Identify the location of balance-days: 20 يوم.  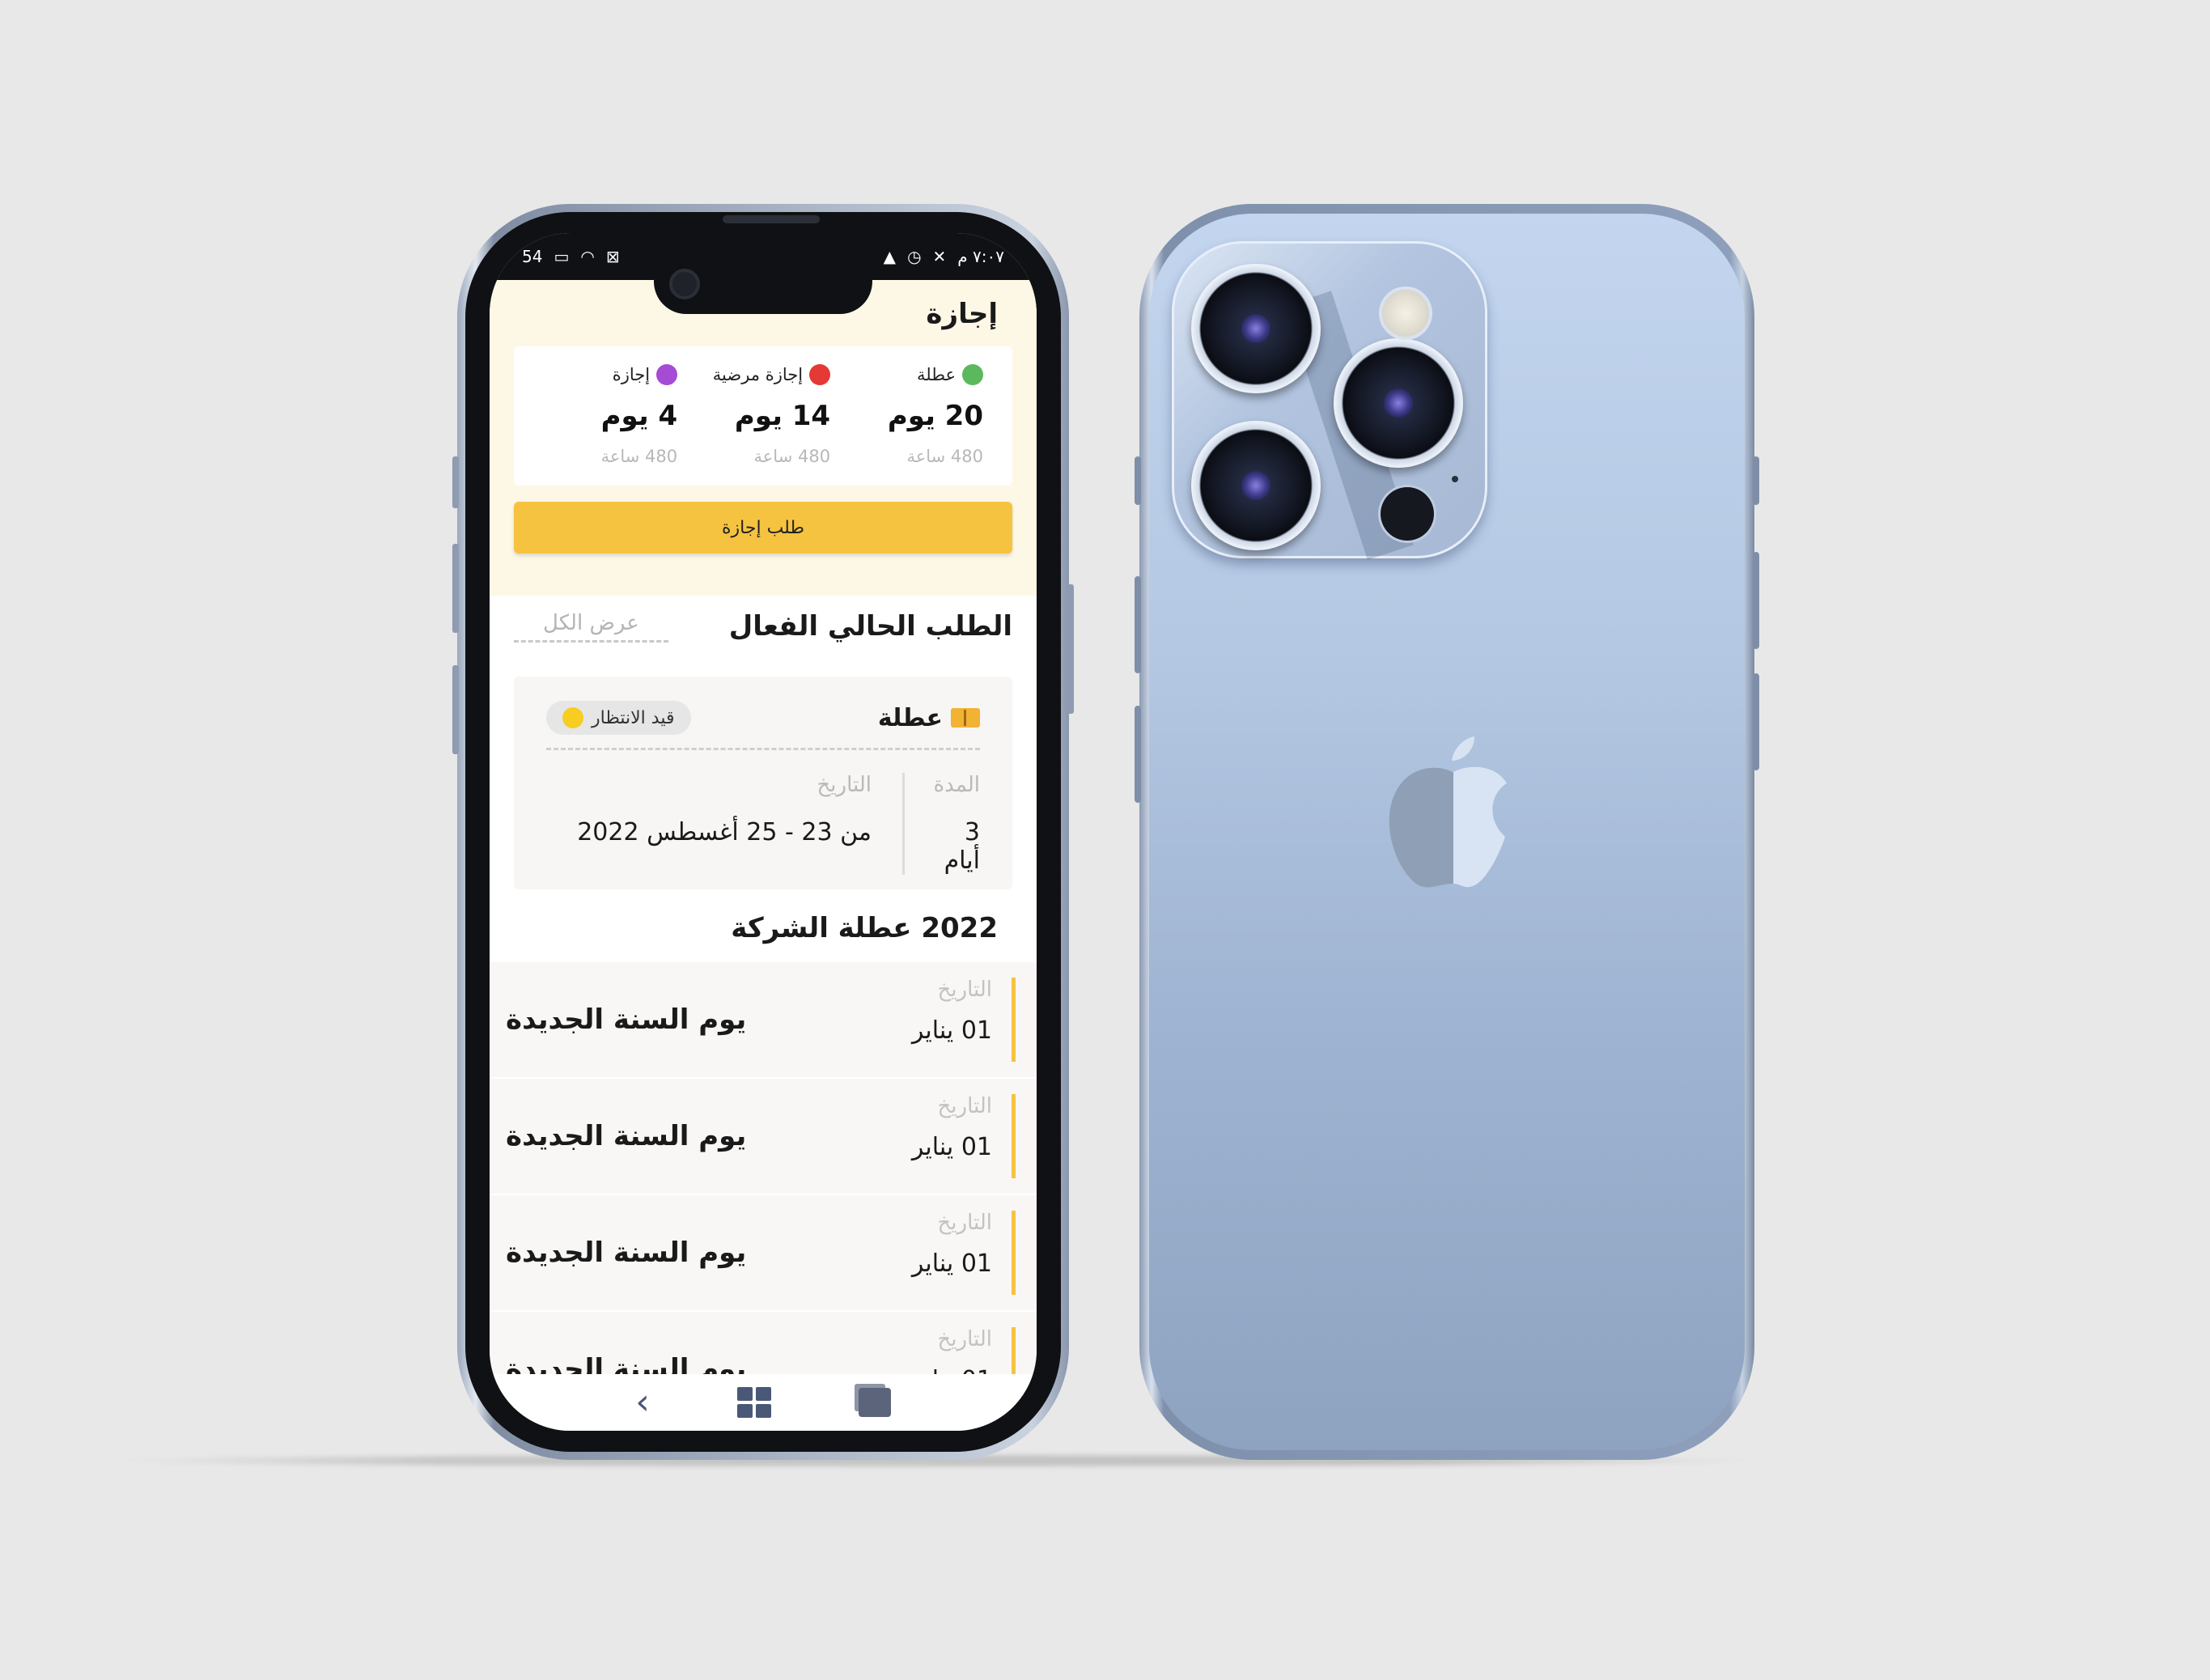
(935, 416).